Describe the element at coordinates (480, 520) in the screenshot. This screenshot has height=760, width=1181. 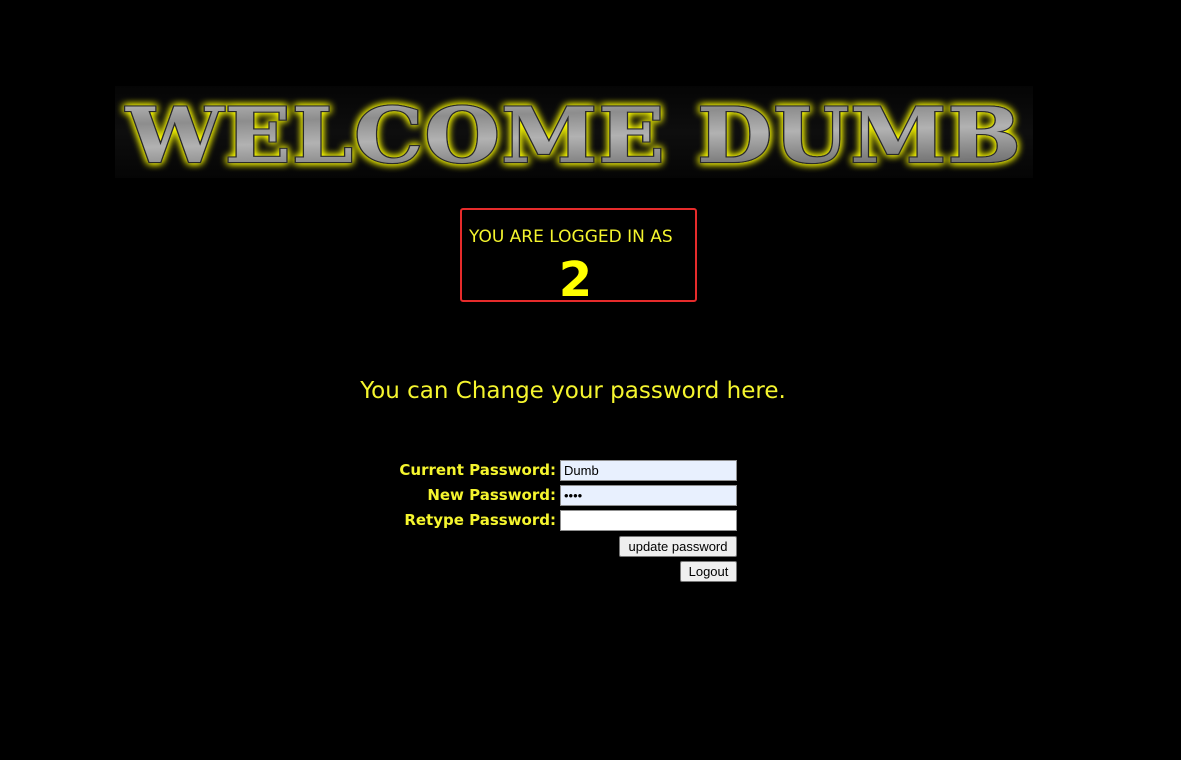
I see `retype-password-label: Retype Password:` at that location.